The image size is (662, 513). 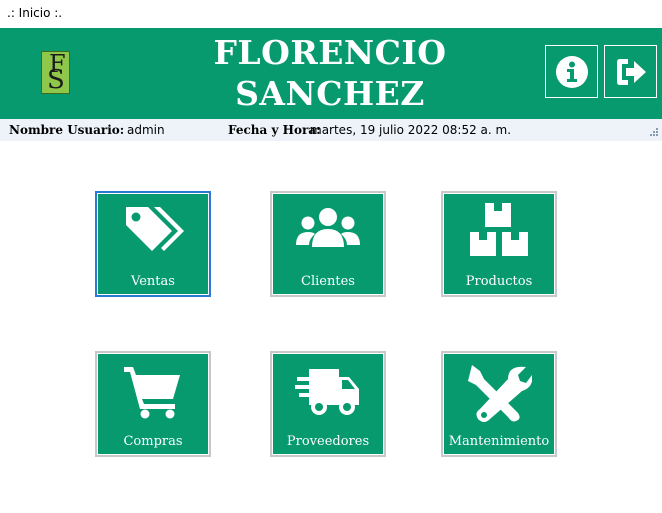 I want to click on logout-button, so click(x=630, y=71).